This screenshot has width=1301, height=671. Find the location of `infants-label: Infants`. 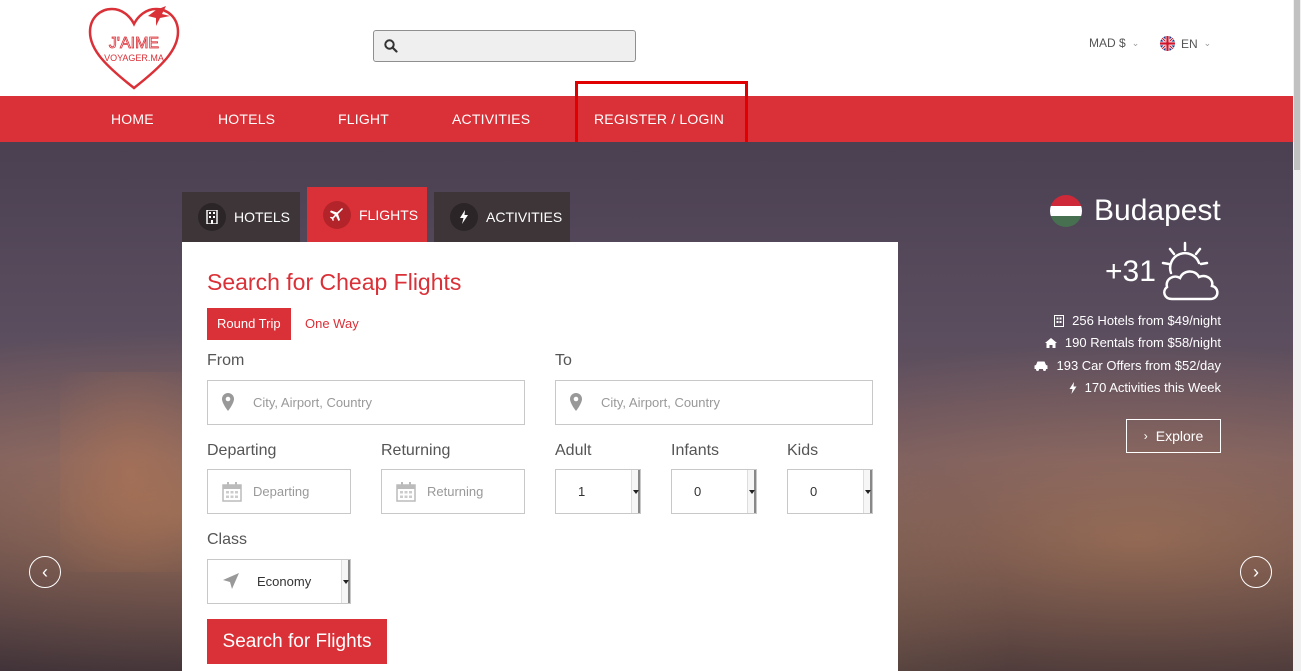

infants-label: Infants is located at coordinates (695, 450).